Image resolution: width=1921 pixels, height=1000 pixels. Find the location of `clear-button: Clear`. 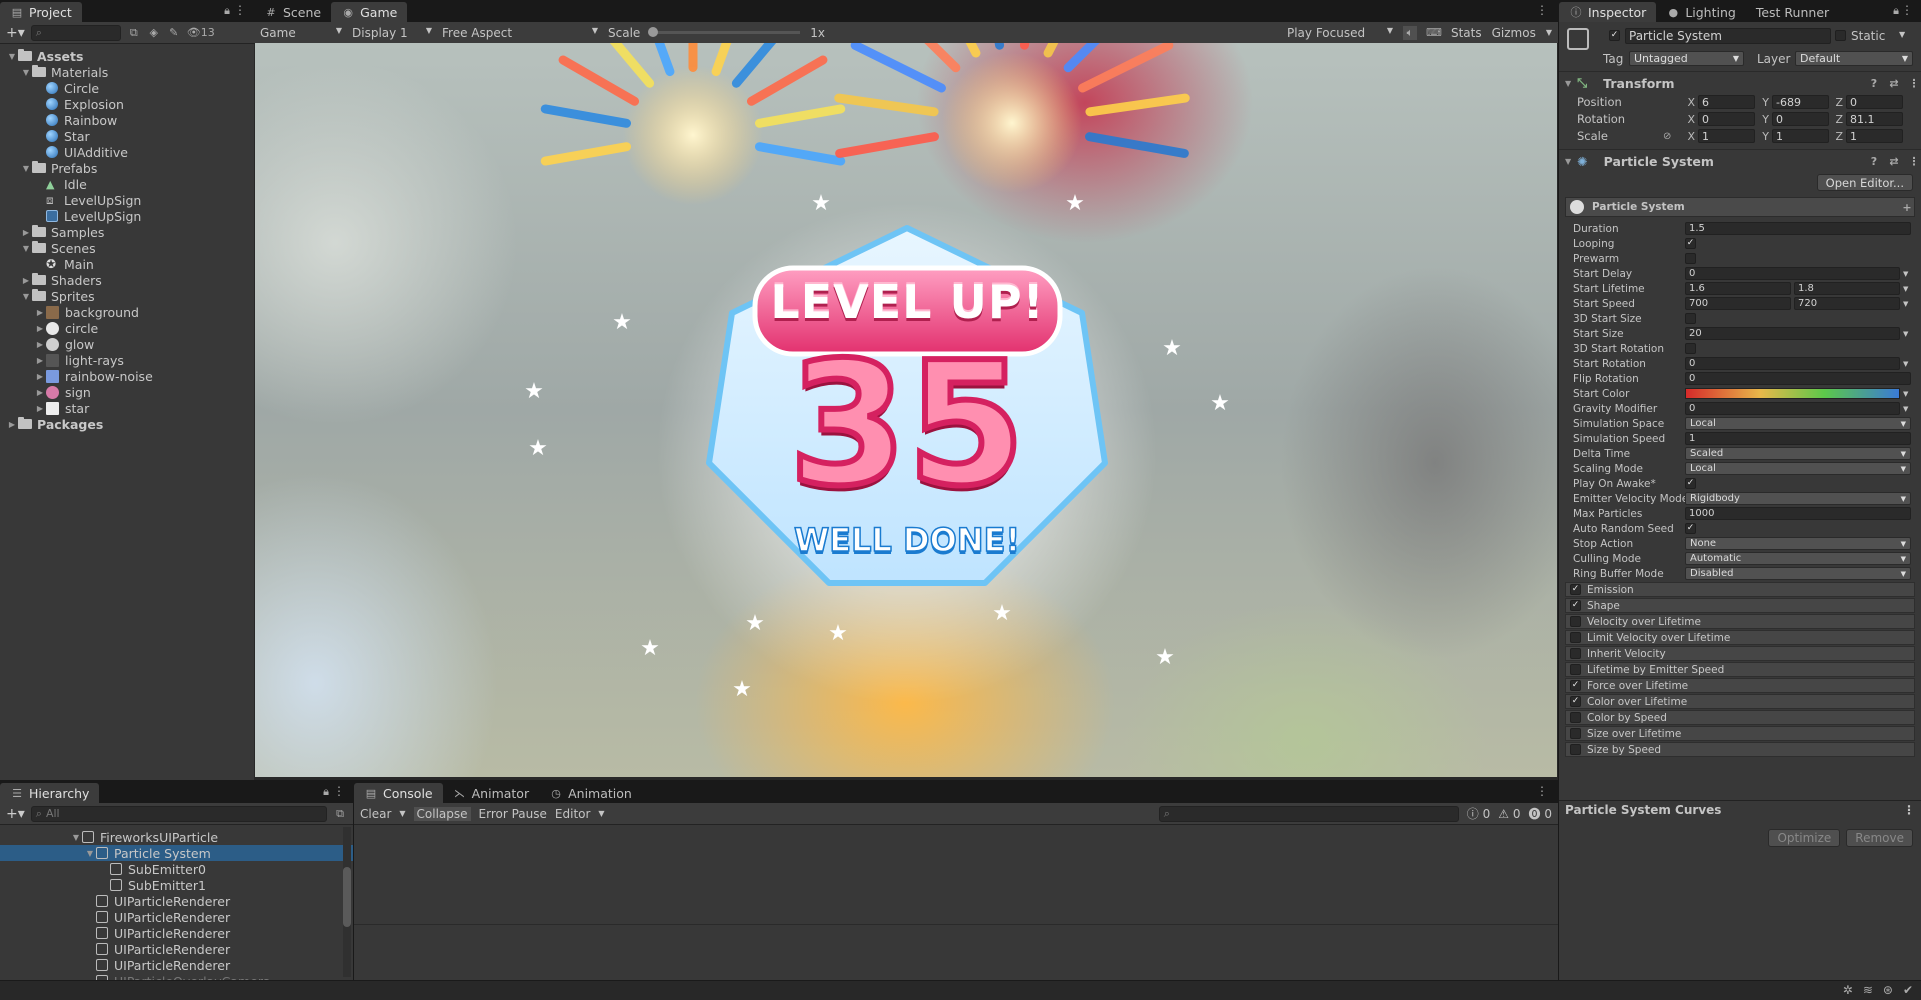

clear-button: Clear is located at coordinates (375, 814).